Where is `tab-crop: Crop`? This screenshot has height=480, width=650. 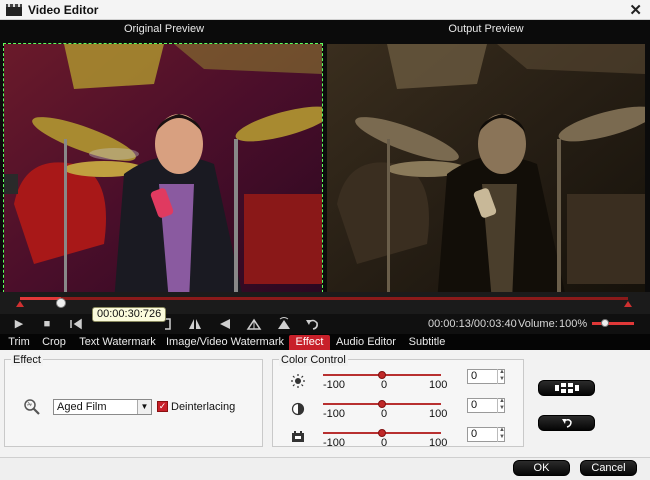
tab-crop: Crop is located at coordinates (54, 342).